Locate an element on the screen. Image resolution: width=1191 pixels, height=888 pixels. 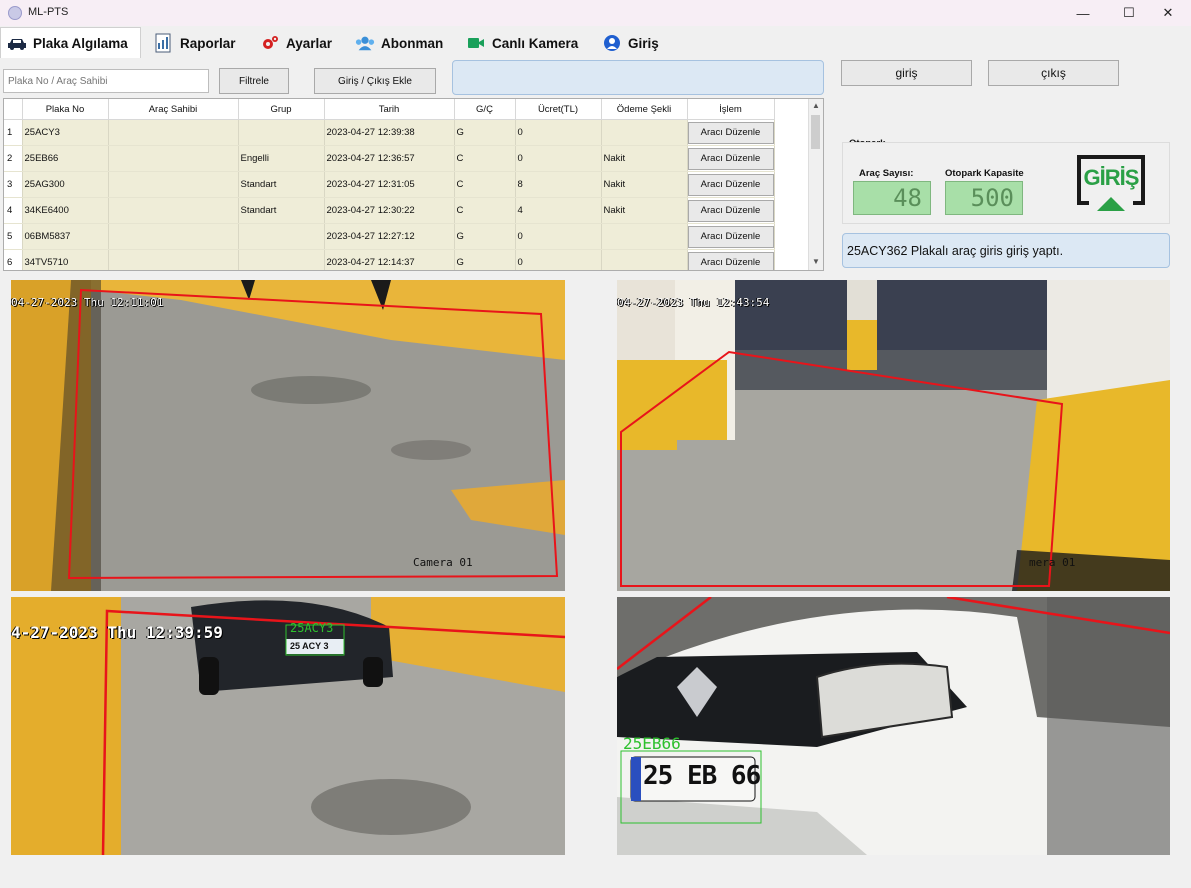
column-header: Grup is located at coordinates (281, 109).